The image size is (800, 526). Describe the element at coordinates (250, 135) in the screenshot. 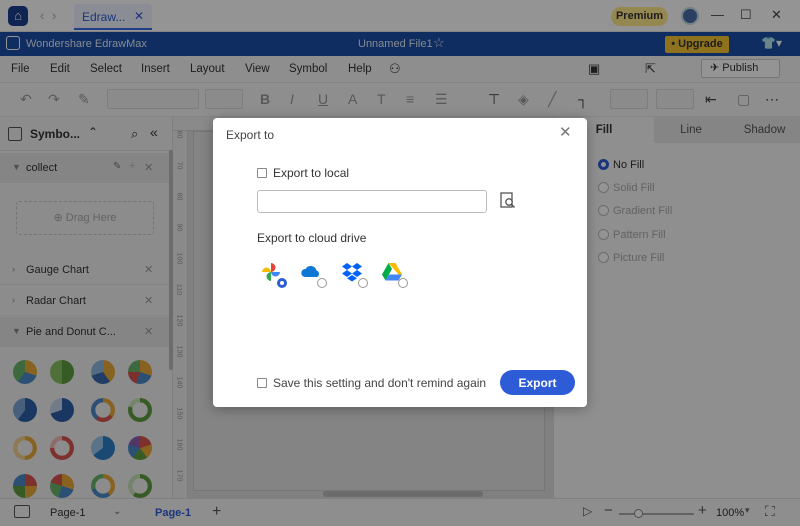

I see `dialog-title: Export to` at that location.